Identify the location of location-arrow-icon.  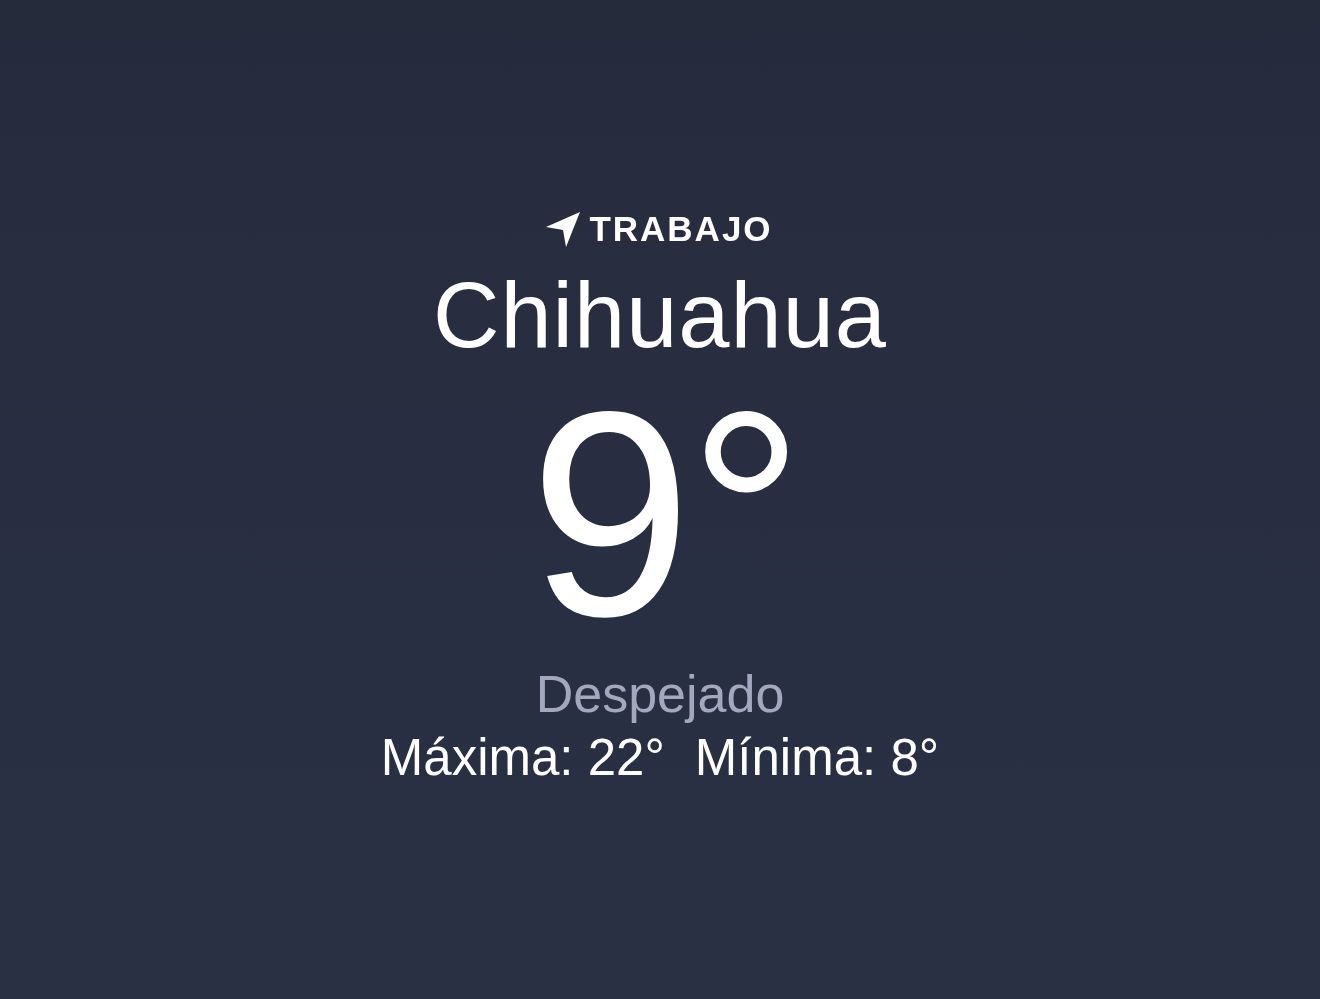
(563, 229).